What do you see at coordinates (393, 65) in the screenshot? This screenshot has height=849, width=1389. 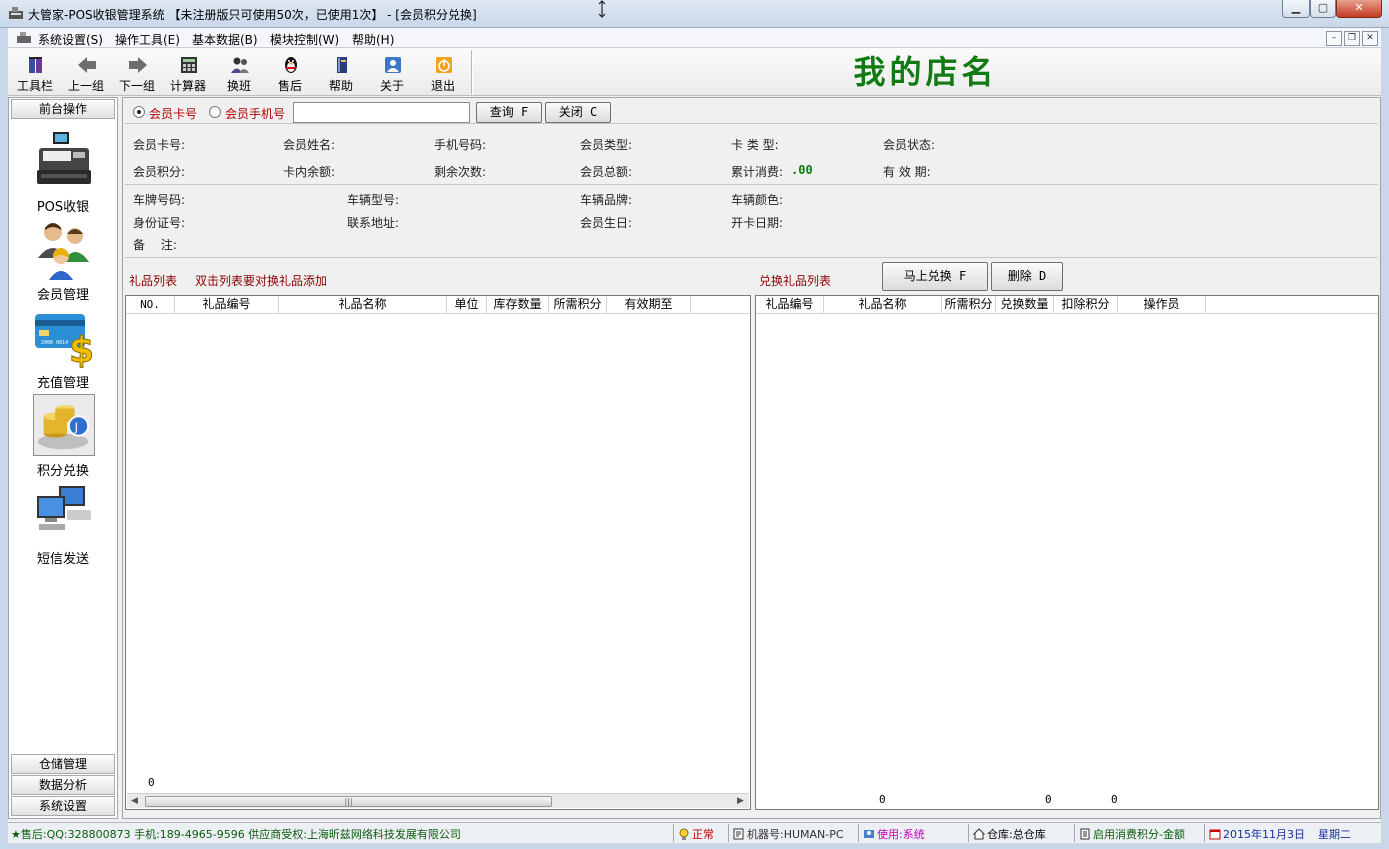 I see `about-user-icon` at bounding box center [393, 65].